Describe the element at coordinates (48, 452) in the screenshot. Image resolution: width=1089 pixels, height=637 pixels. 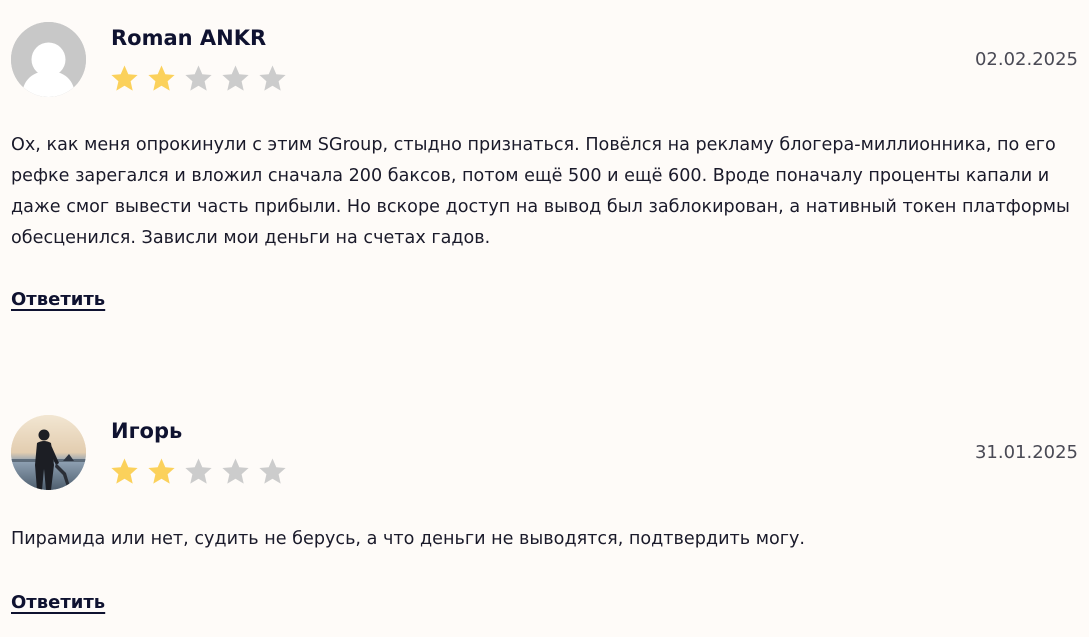
I see `user-photo-avatar` at that location.